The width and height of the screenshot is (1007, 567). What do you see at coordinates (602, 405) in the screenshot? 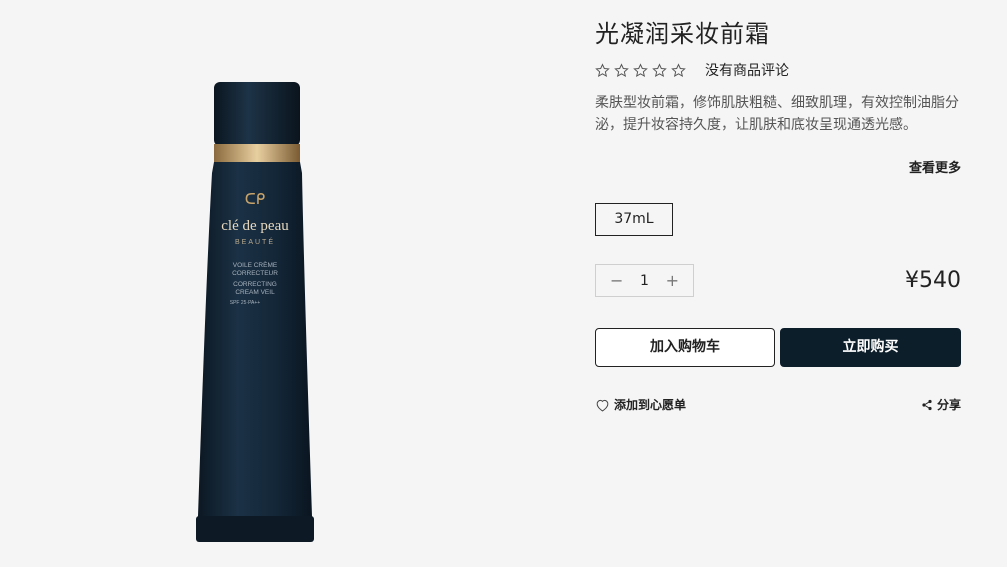
I see `heart-outline-icon` at bounding box center [602, 405].